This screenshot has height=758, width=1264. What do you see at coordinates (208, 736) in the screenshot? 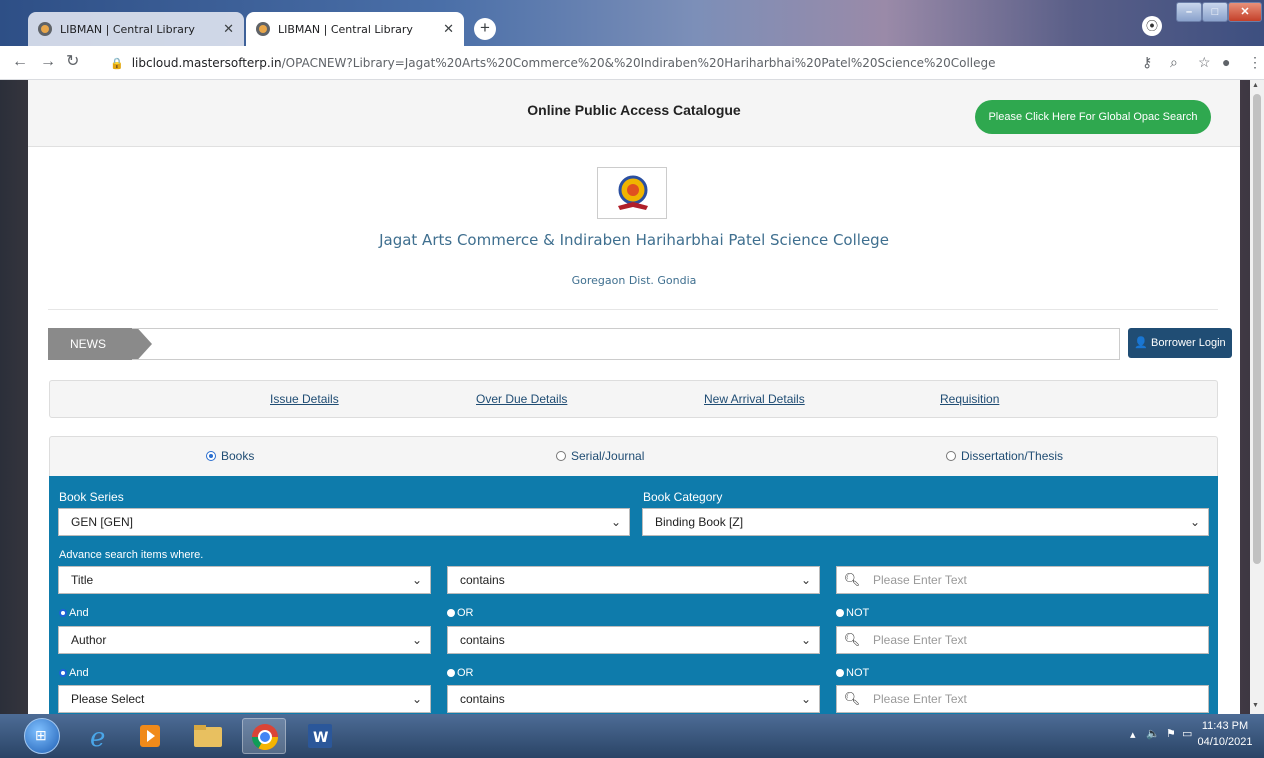
I see `file-explorer-taskbar-icon` at bounding box center [208, 736].